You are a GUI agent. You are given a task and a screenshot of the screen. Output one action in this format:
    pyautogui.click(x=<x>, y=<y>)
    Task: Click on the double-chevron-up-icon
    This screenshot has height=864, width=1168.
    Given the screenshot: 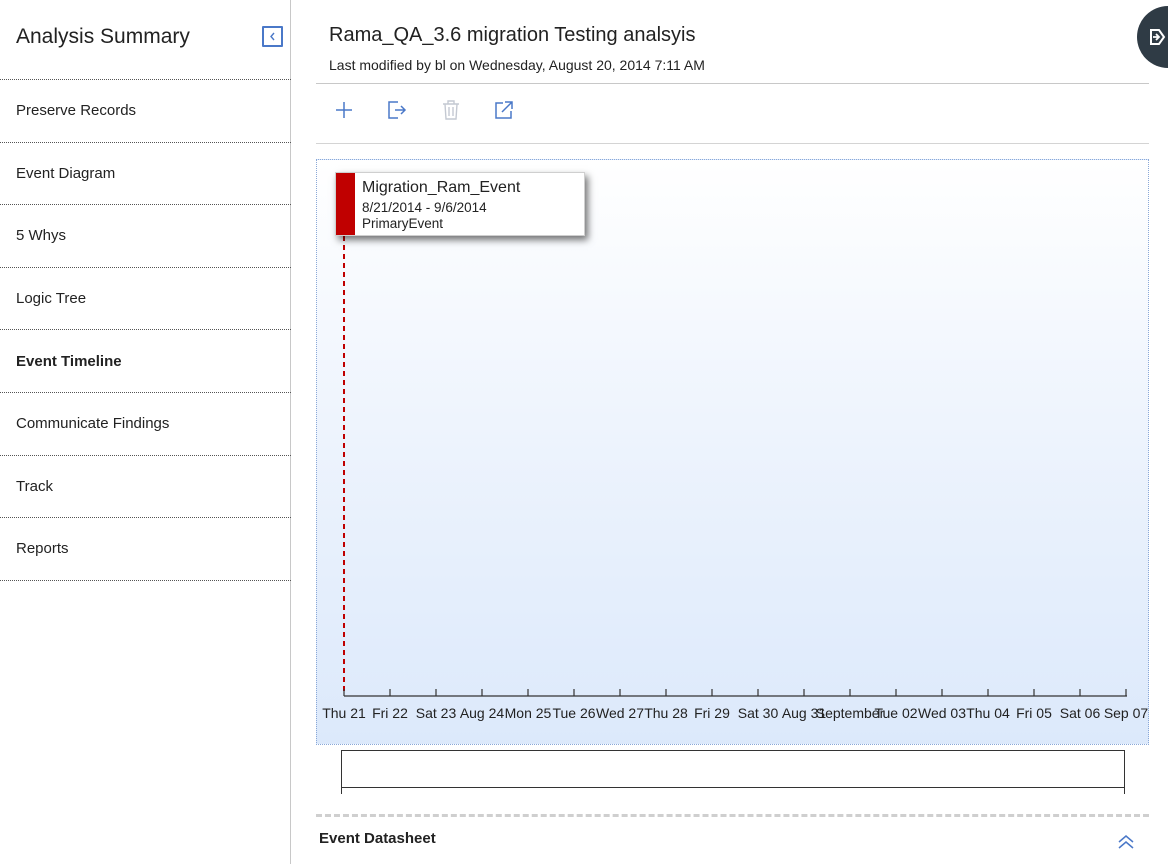 What is the action you would take?
    pyautogui.click(x=1126, y=842)
    